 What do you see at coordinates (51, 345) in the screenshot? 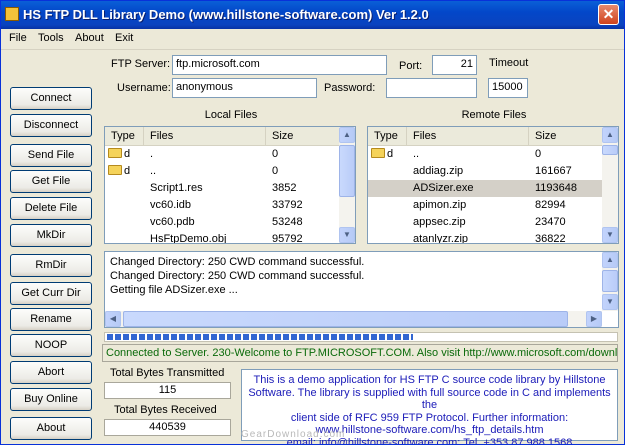
I see `noop-button: NOOP` at bounding box center [51, 345].